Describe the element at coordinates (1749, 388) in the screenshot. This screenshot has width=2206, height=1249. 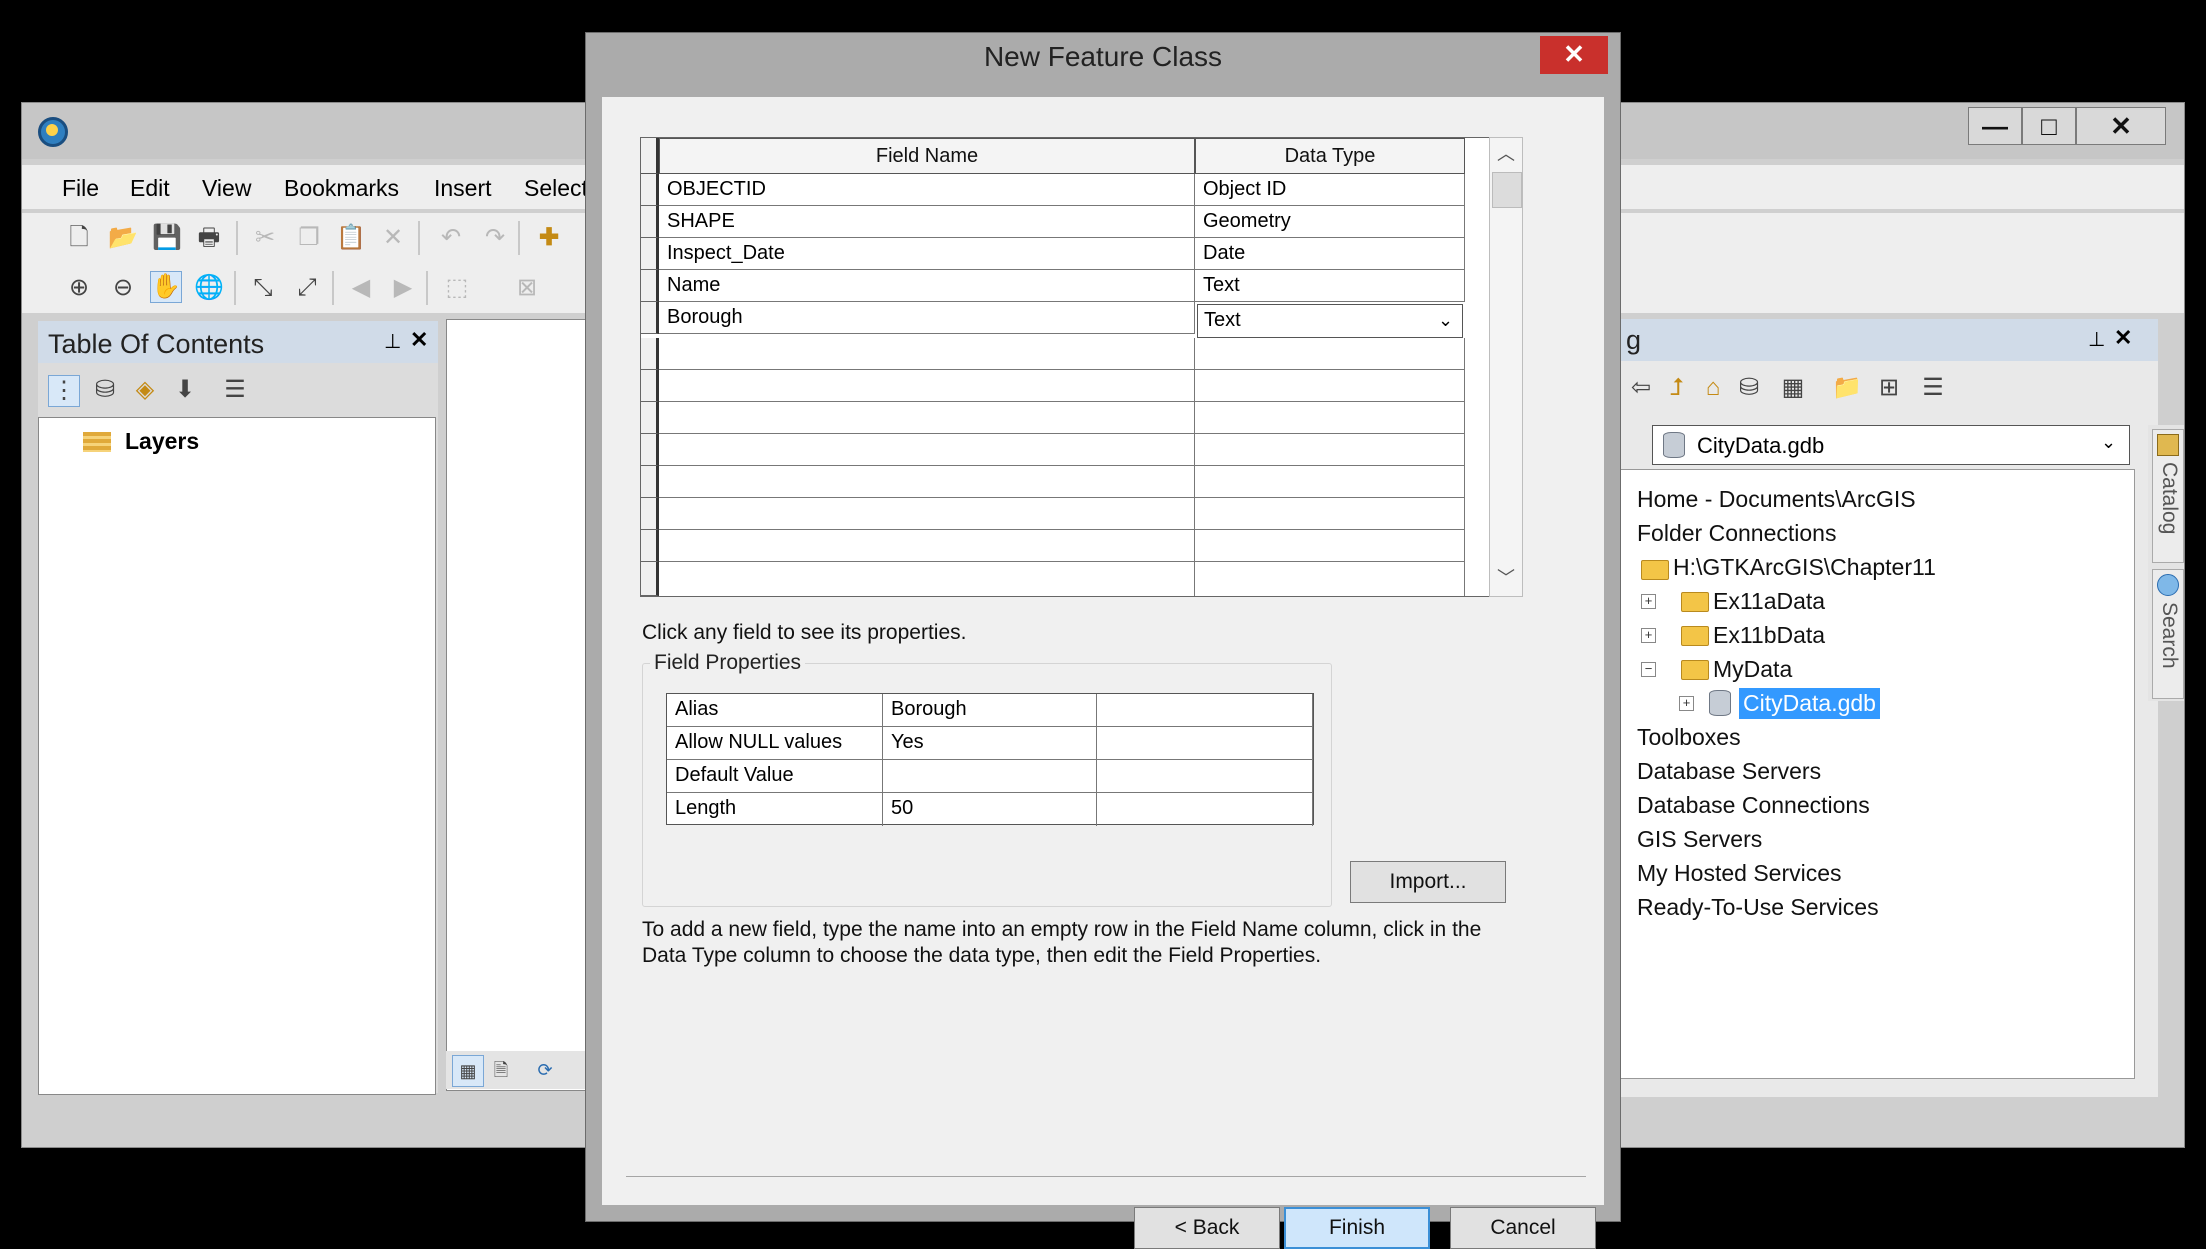
I see `connect-folder-icon: ⛁` at that location.